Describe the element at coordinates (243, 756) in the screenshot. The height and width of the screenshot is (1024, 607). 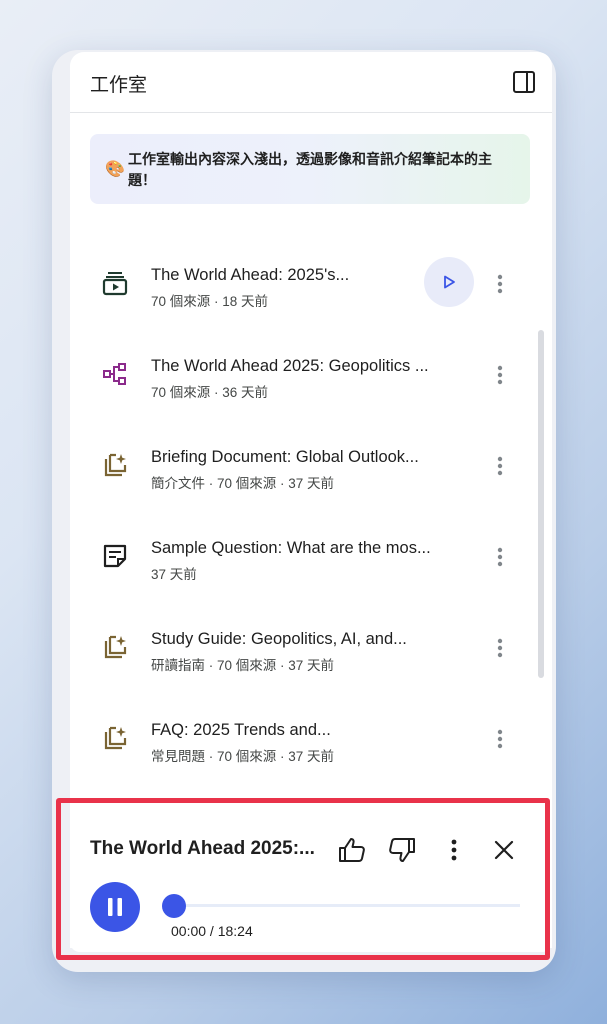
I see `item-subtitle: 常見問題 · 70 個來源 · 37 天前` at that location.